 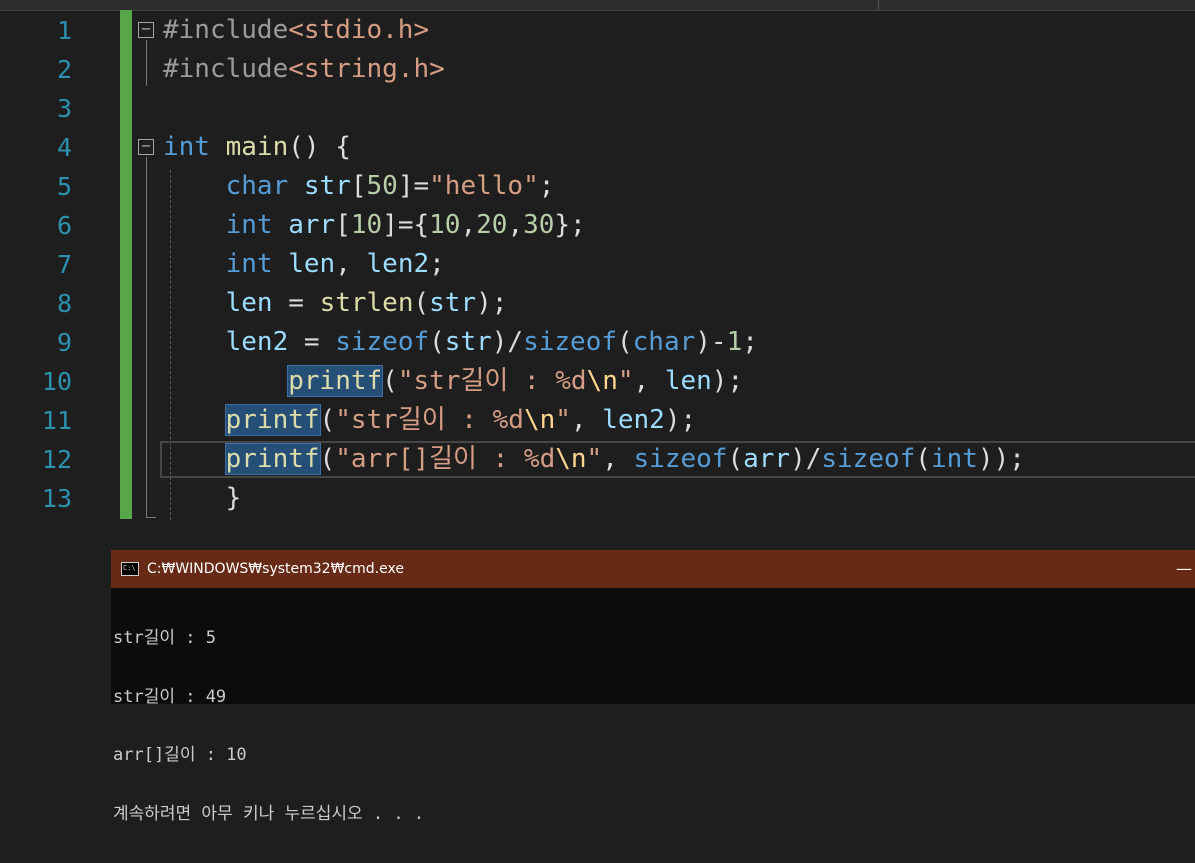 I want to click on code-line: }, so click(x=202, y=498).